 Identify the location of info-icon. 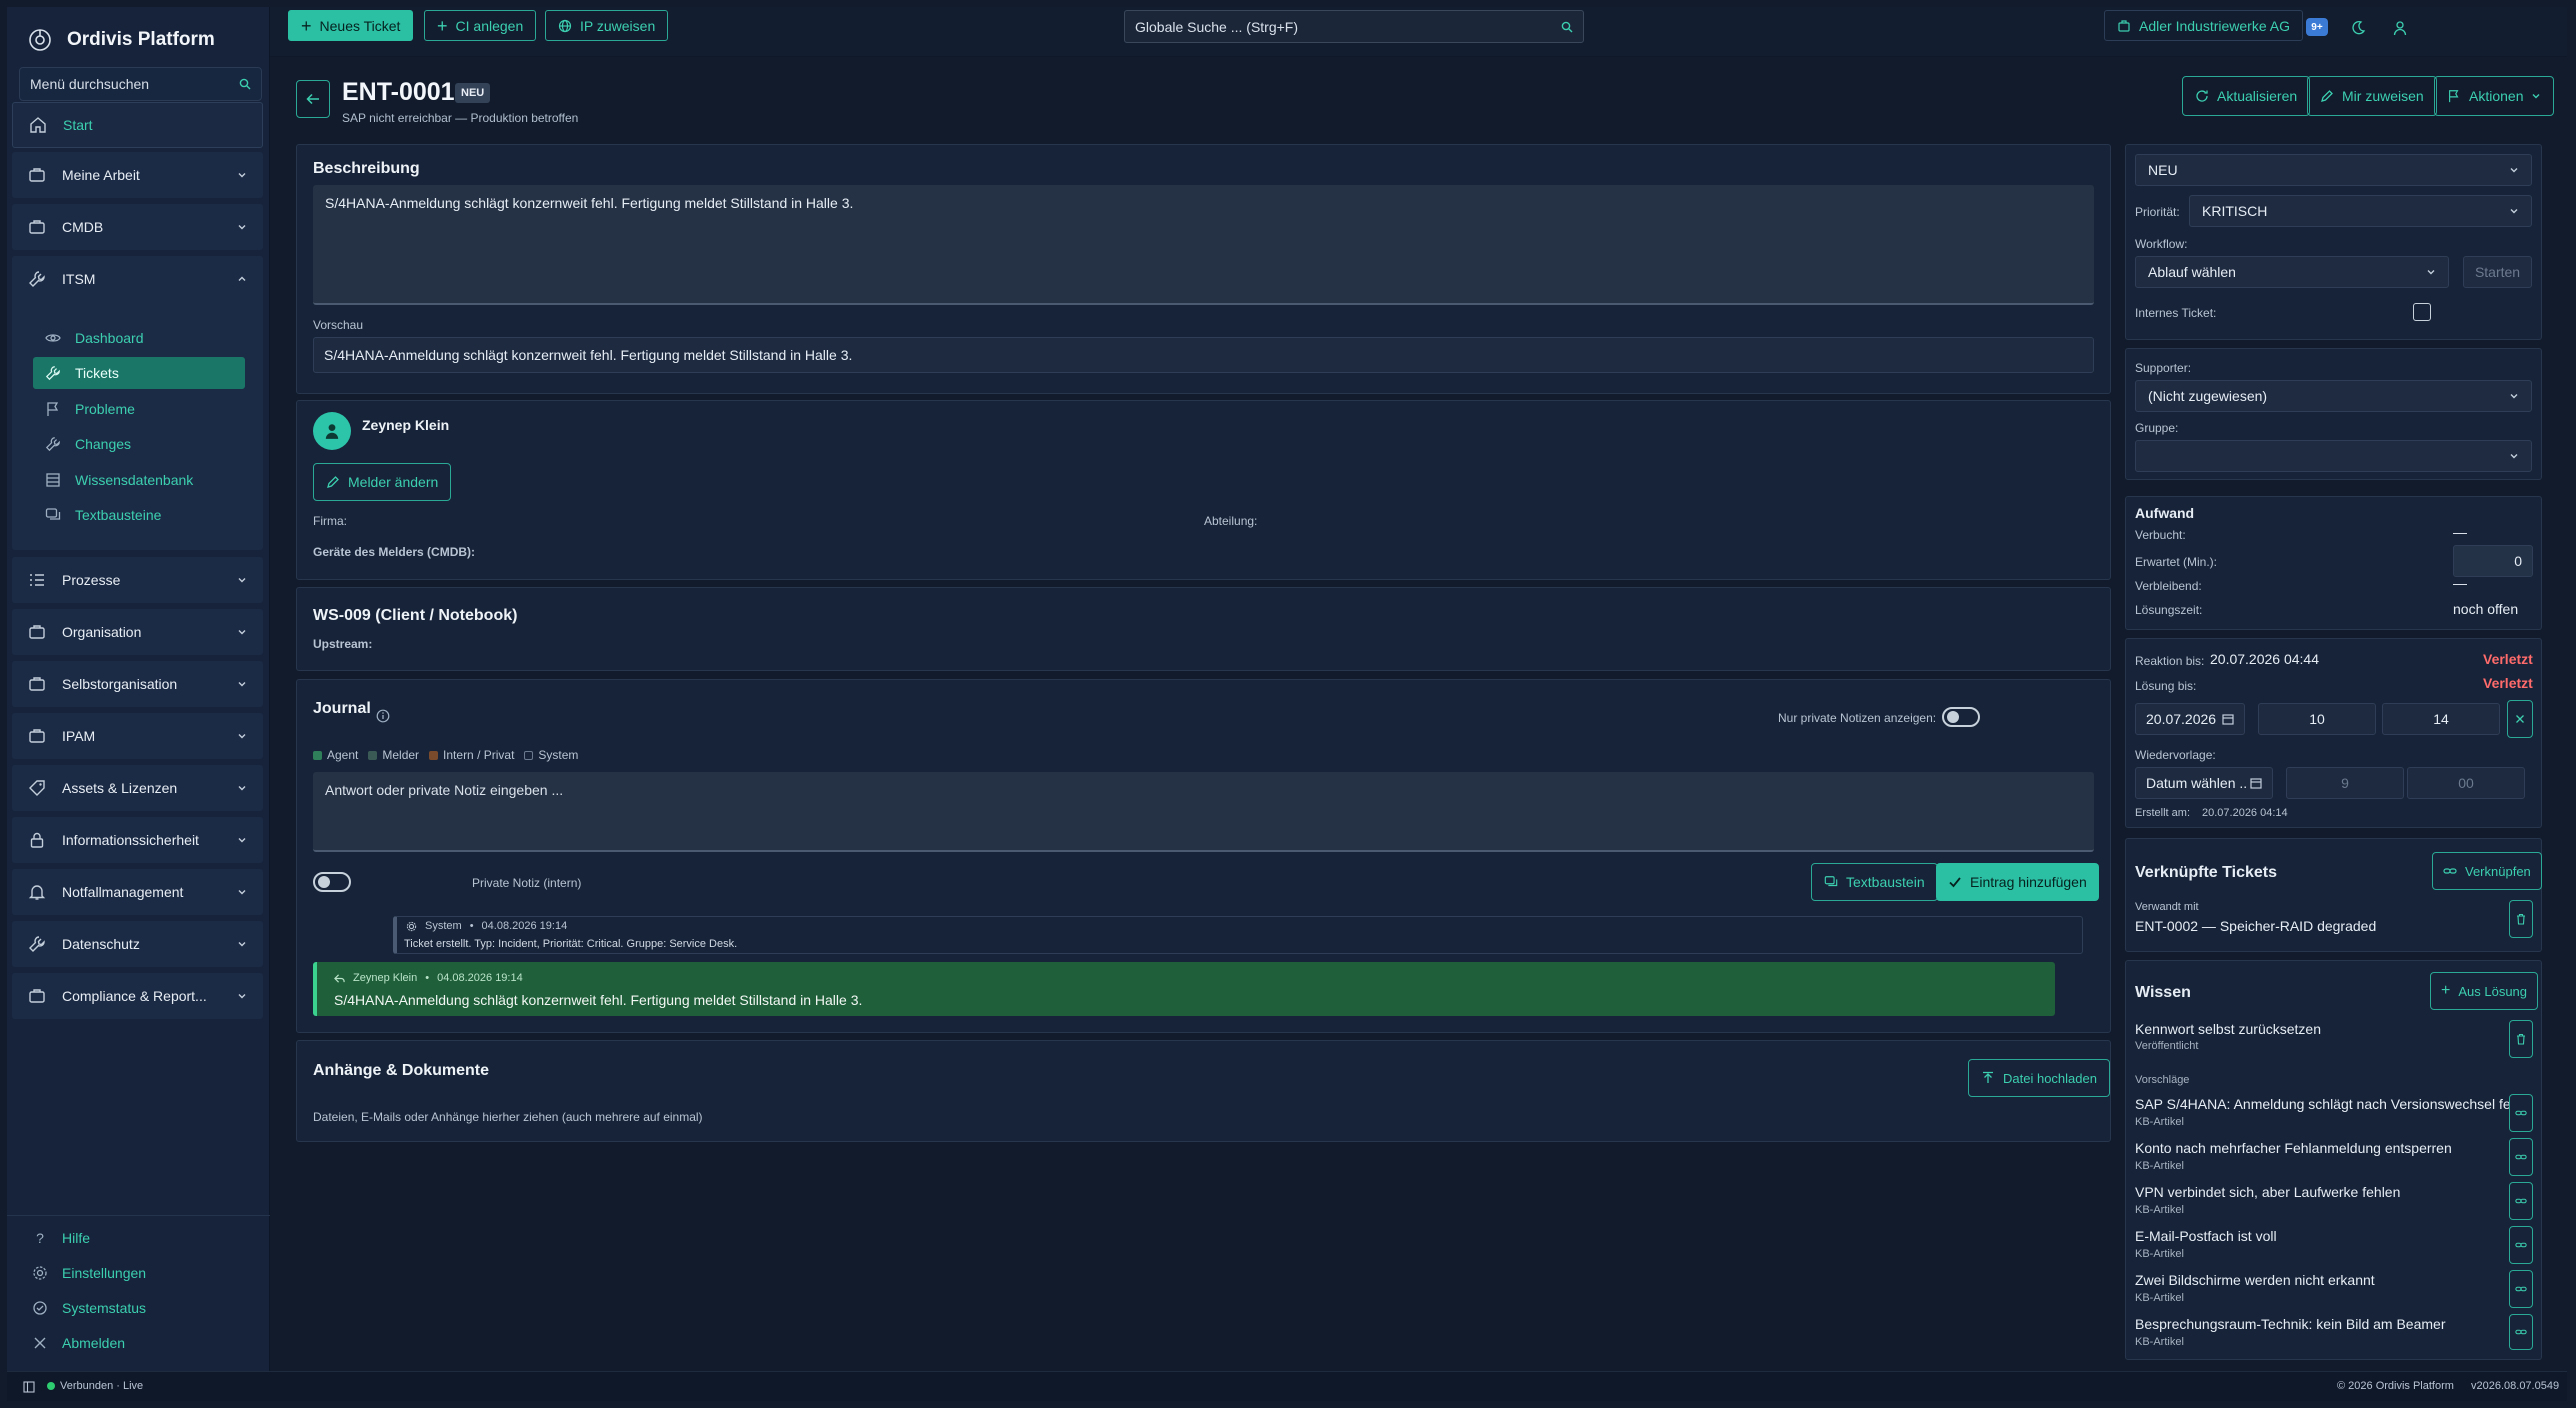
(383, 716).